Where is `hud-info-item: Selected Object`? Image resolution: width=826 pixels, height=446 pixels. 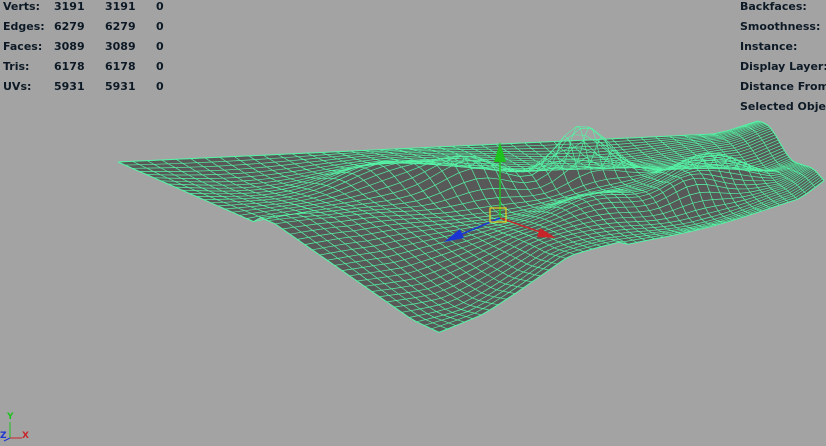
hud-info-item: Selected Object is located at coordinates (783, 106).